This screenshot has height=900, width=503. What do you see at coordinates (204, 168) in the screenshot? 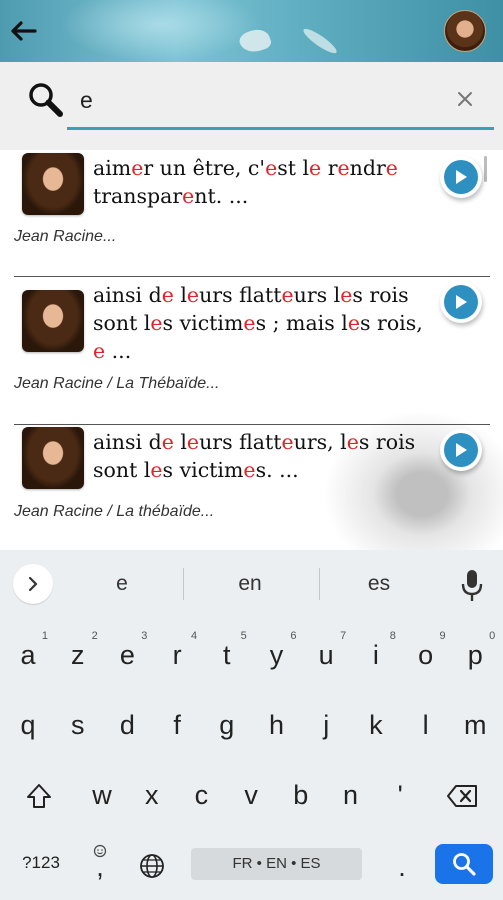
I see `quote-fragment: r un être, c'` at bounding box center [204, 168].